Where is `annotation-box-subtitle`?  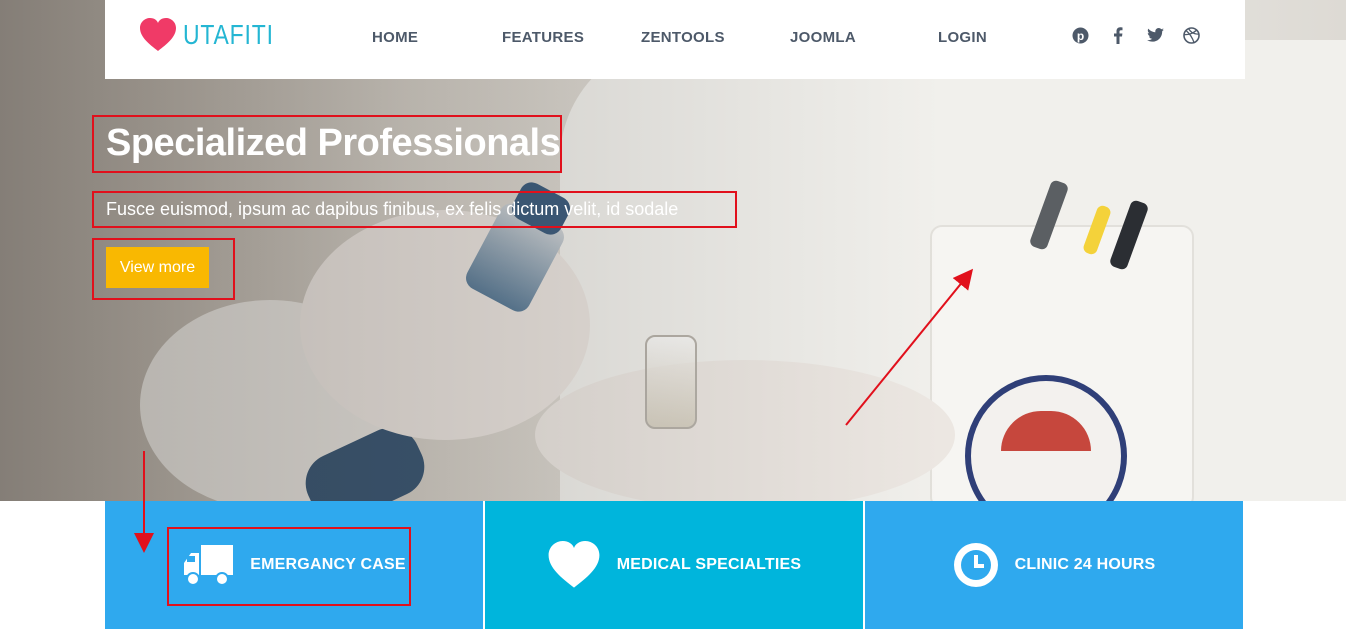 annotation-box-subtitle is located at coordinates (414, 209).